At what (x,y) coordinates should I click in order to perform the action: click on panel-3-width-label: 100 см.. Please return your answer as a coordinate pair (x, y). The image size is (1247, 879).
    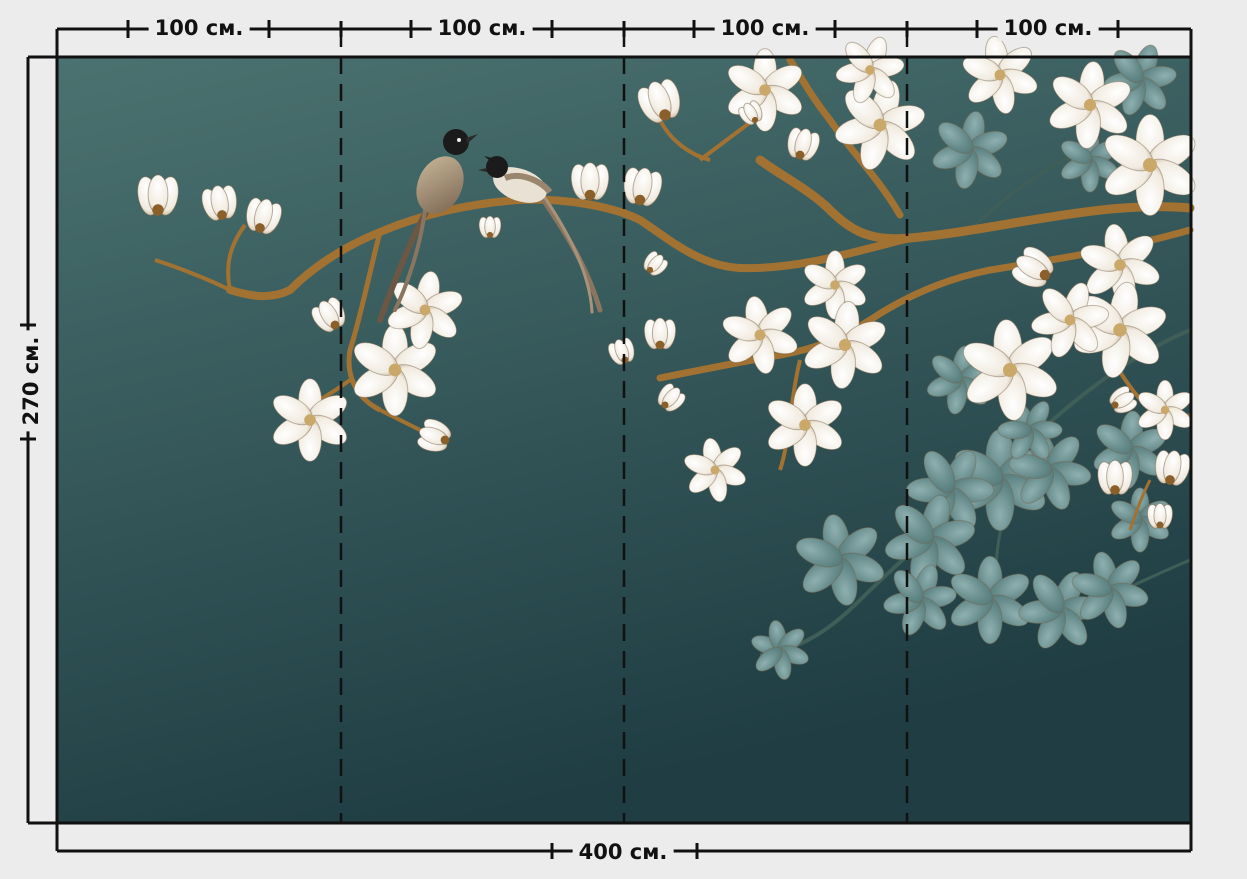
    Looking at the image, I should click on (765, 28).